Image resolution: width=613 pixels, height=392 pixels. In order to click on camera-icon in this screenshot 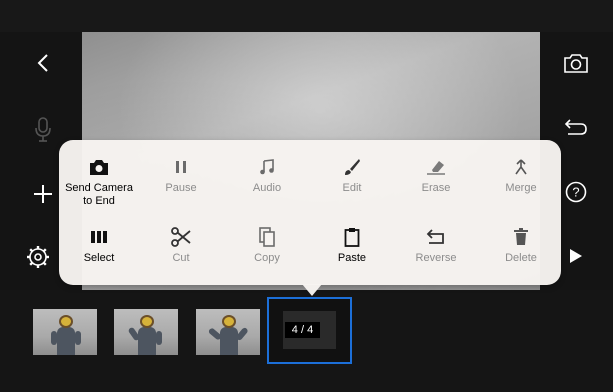, I will do `click(99, 167)`.